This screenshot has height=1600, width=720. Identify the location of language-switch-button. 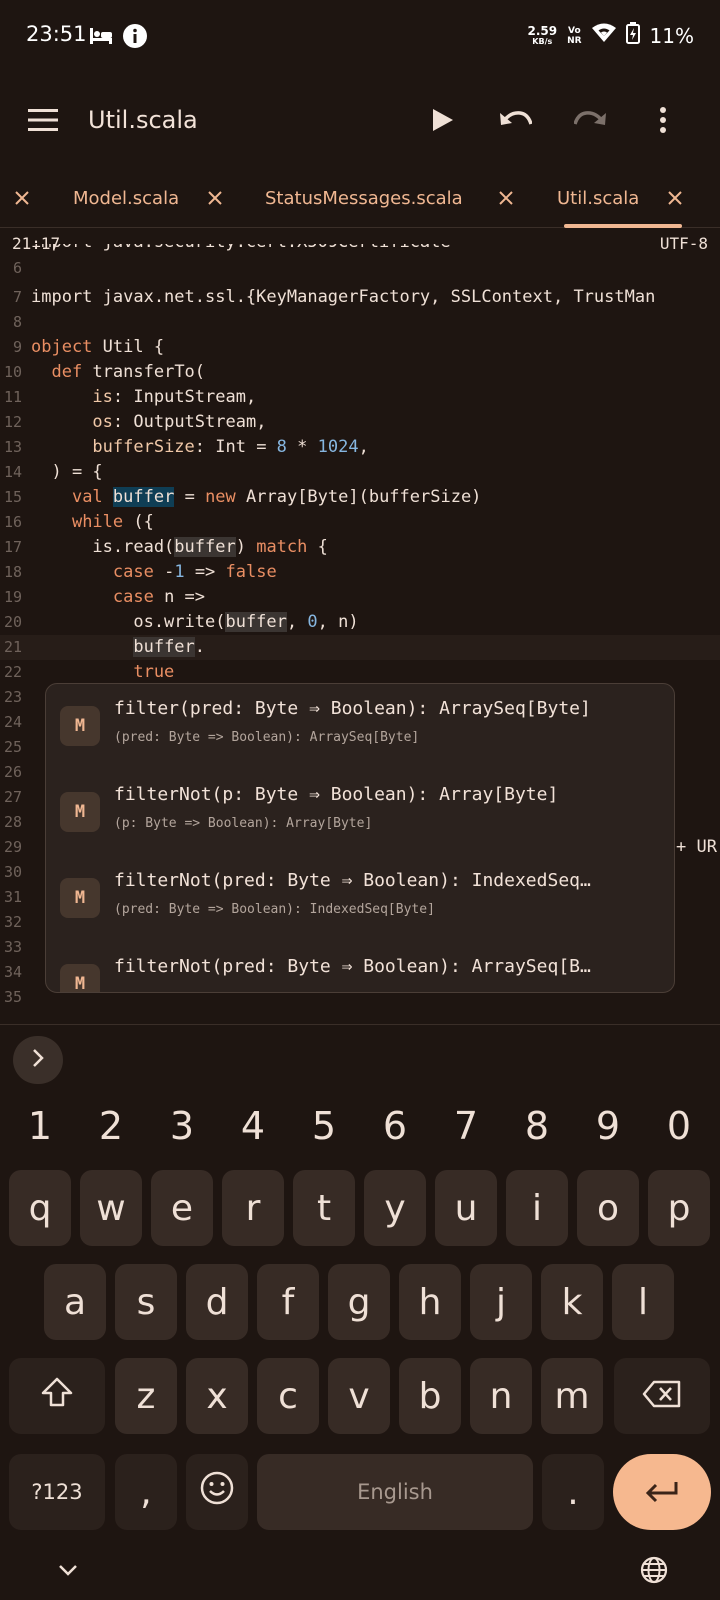
(654, 1572).